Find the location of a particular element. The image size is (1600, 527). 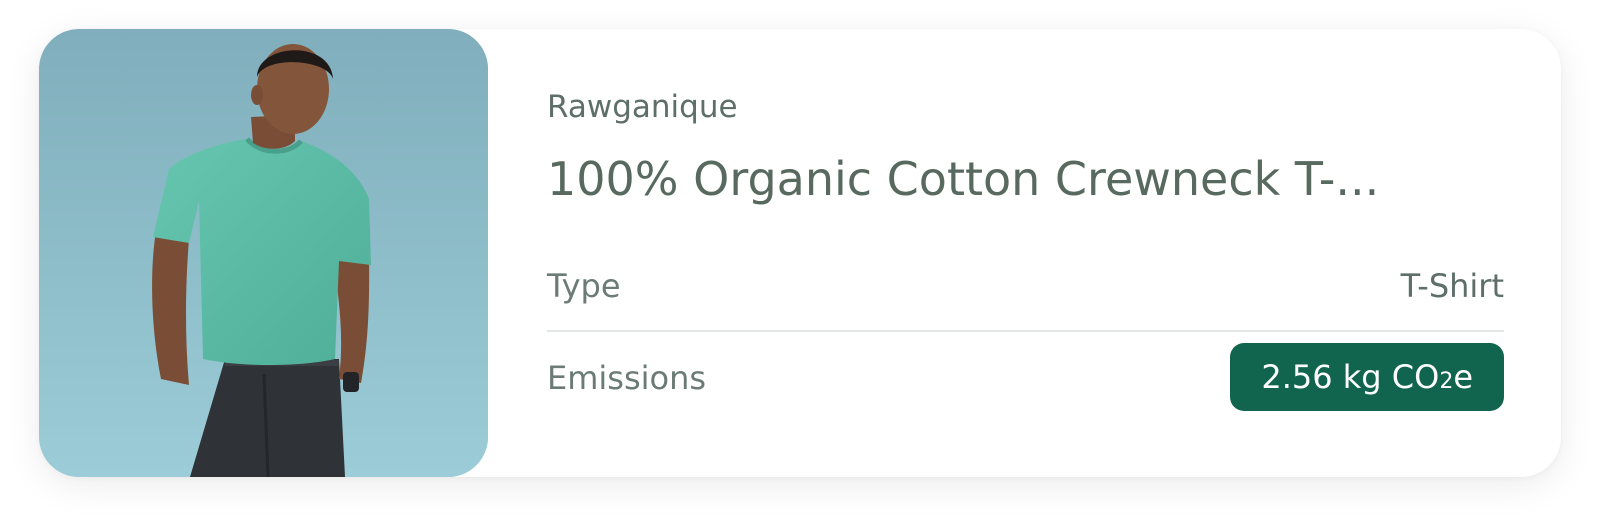

type-value: T-Shirt is located at coordinates (1452, 286).